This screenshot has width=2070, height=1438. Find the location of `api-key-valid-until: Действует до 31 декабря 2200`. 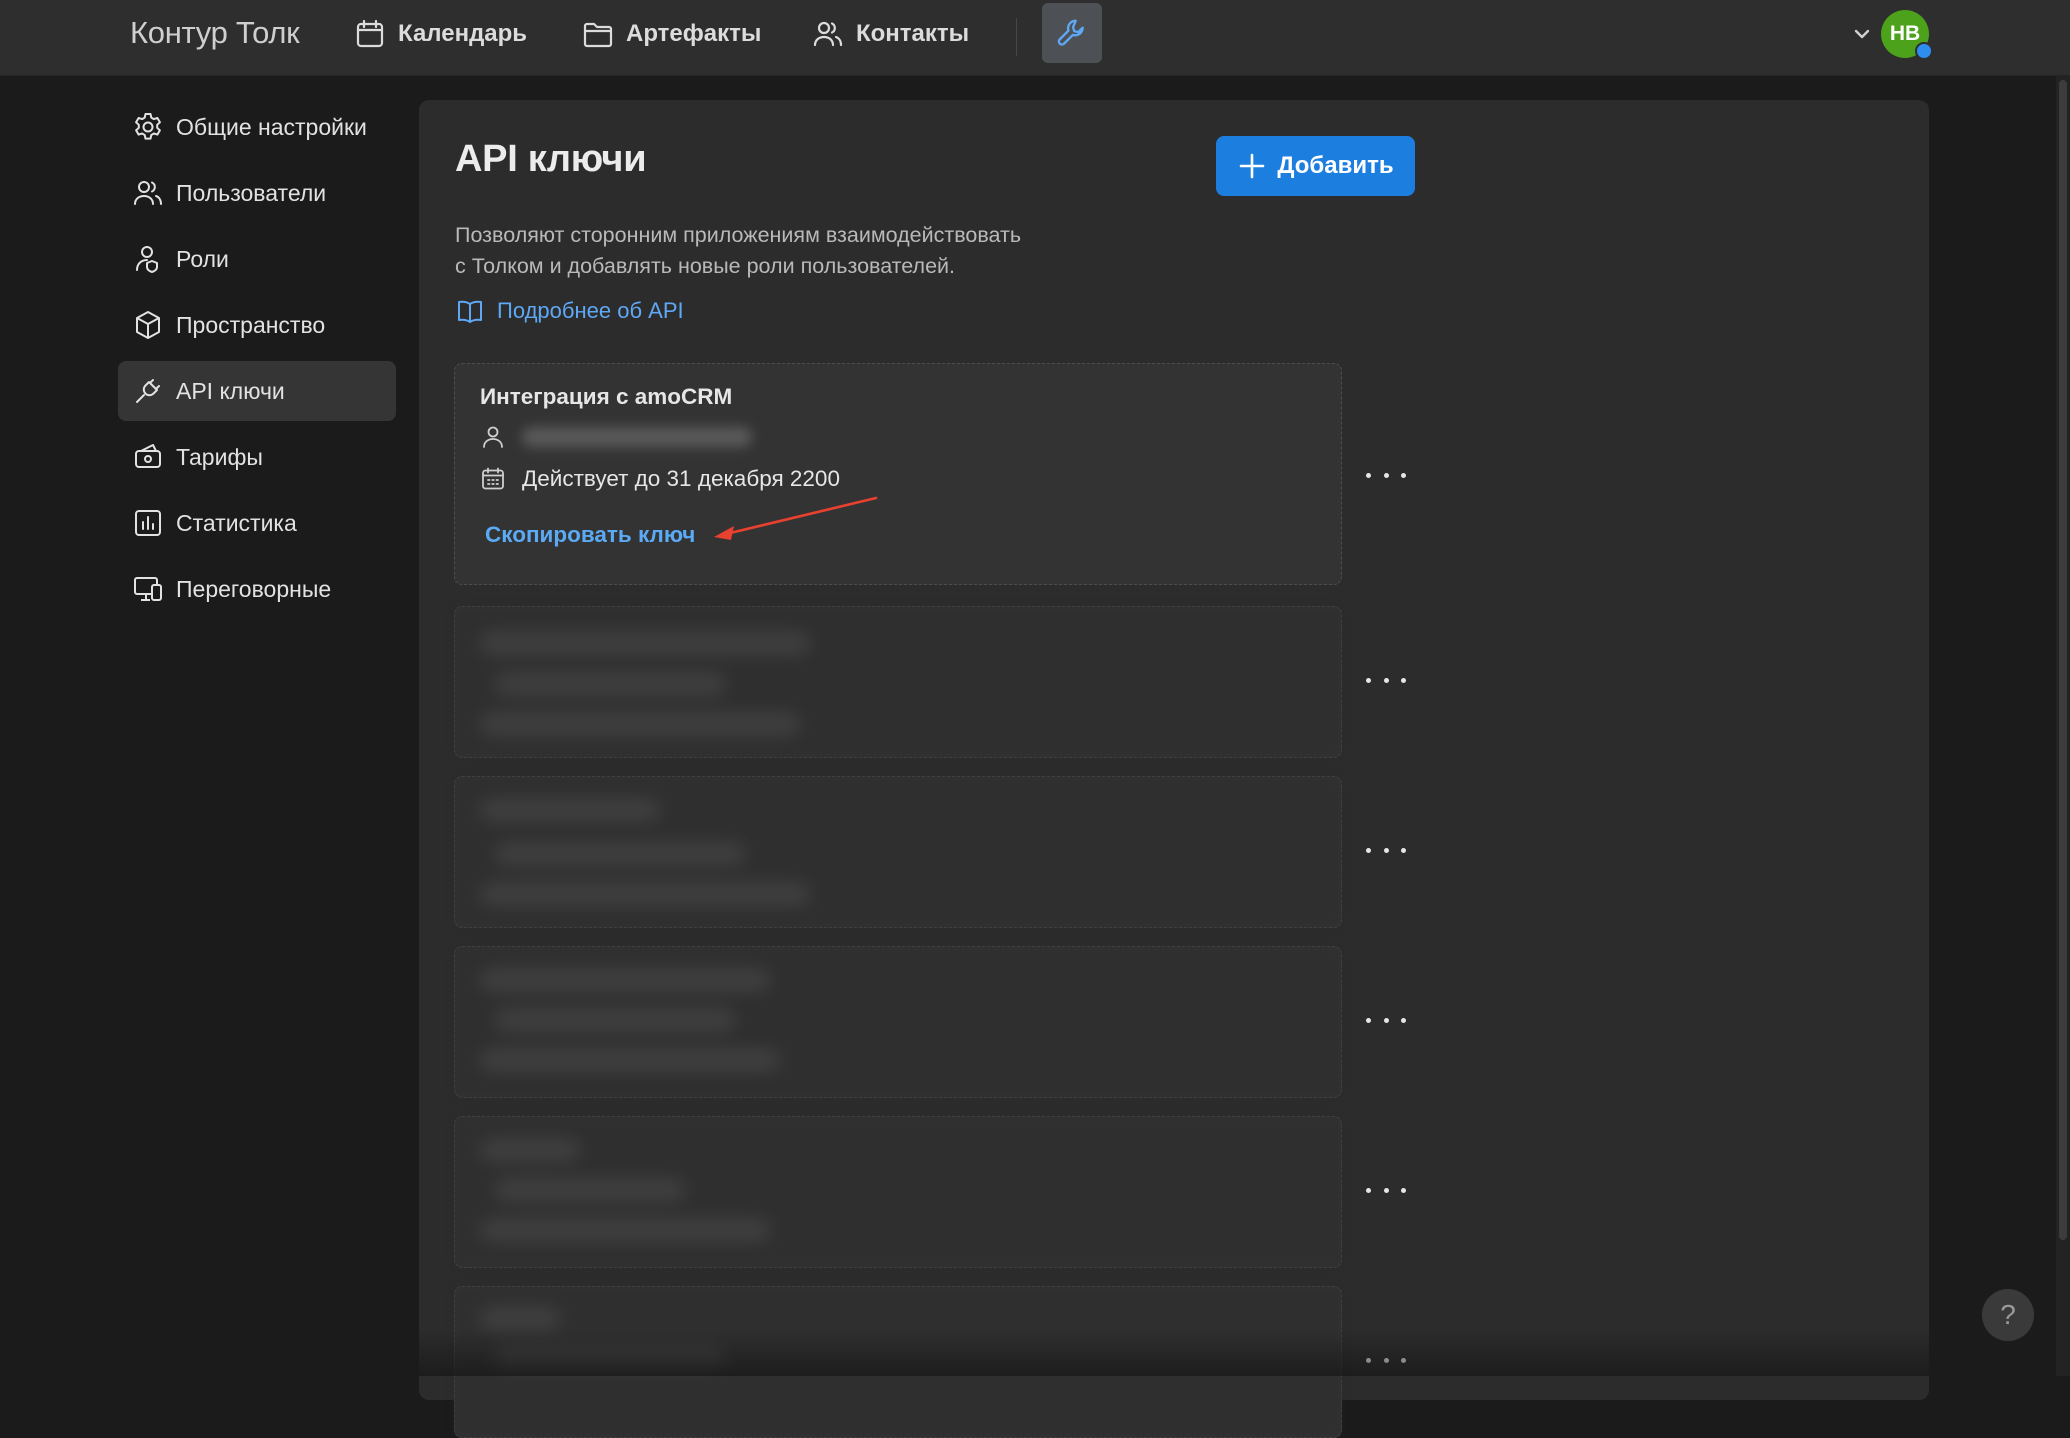

api-key-valid-until: Действует до 31 декабря 2200 is located at coordinates (681, 478).